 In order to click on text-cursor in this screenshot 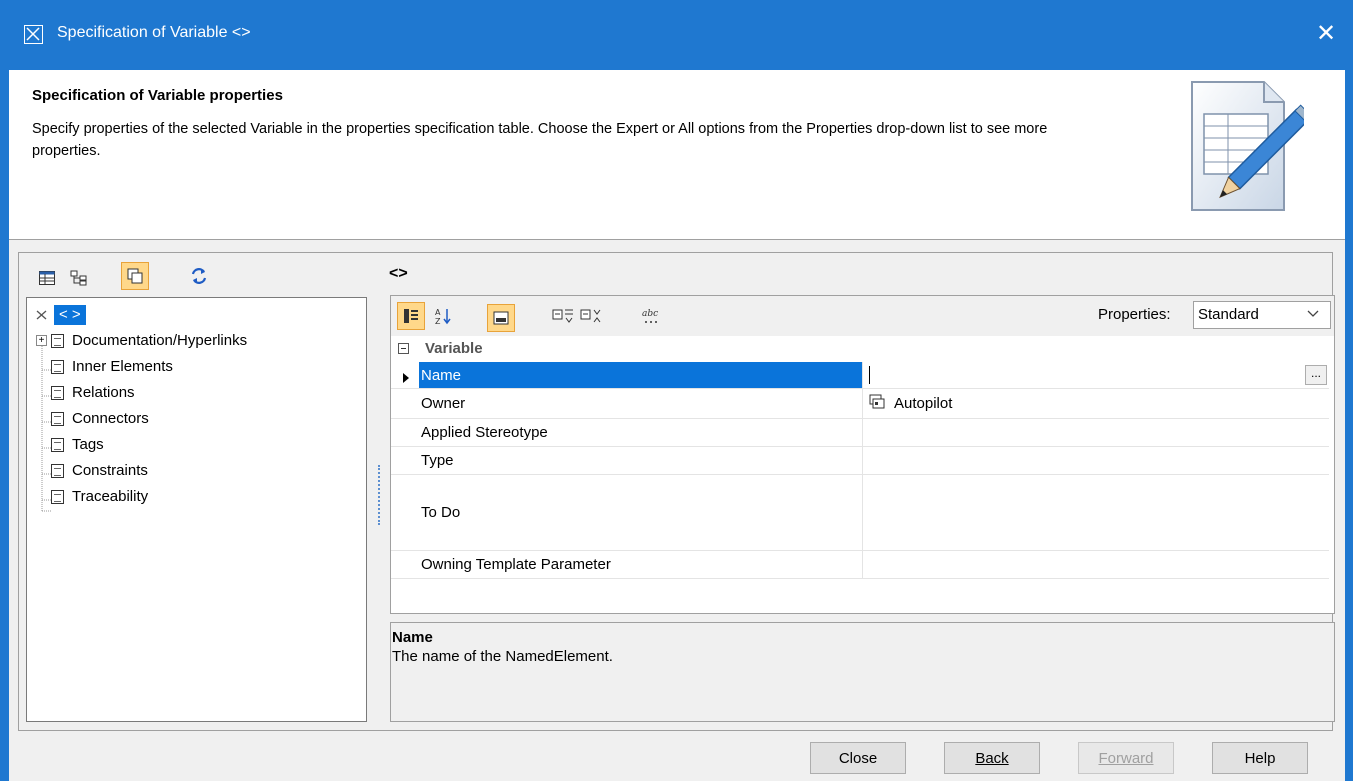, I will do `click(869, 375)`.